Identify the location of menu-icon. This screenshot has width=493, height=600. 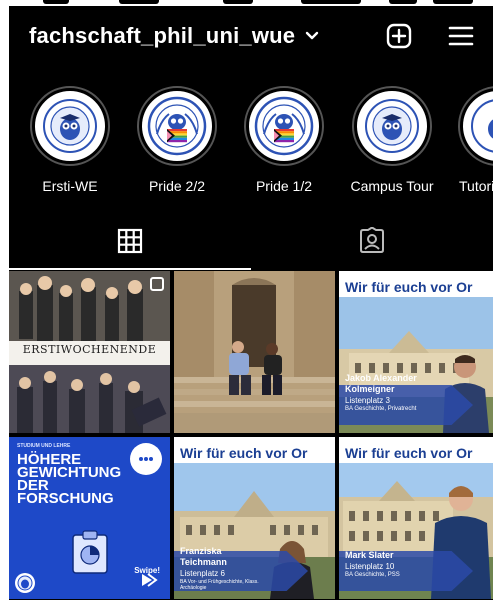
(461, 36).